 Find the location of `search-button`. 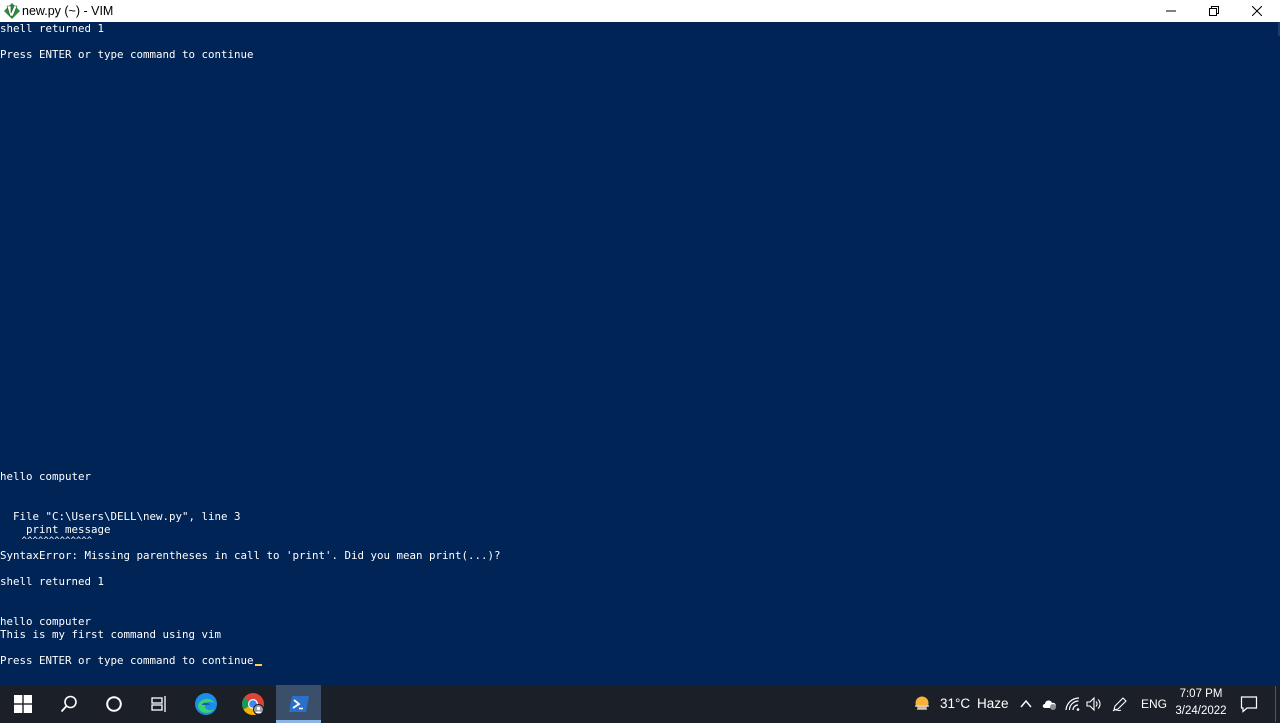

search-button is located at coordinates (69, 704).